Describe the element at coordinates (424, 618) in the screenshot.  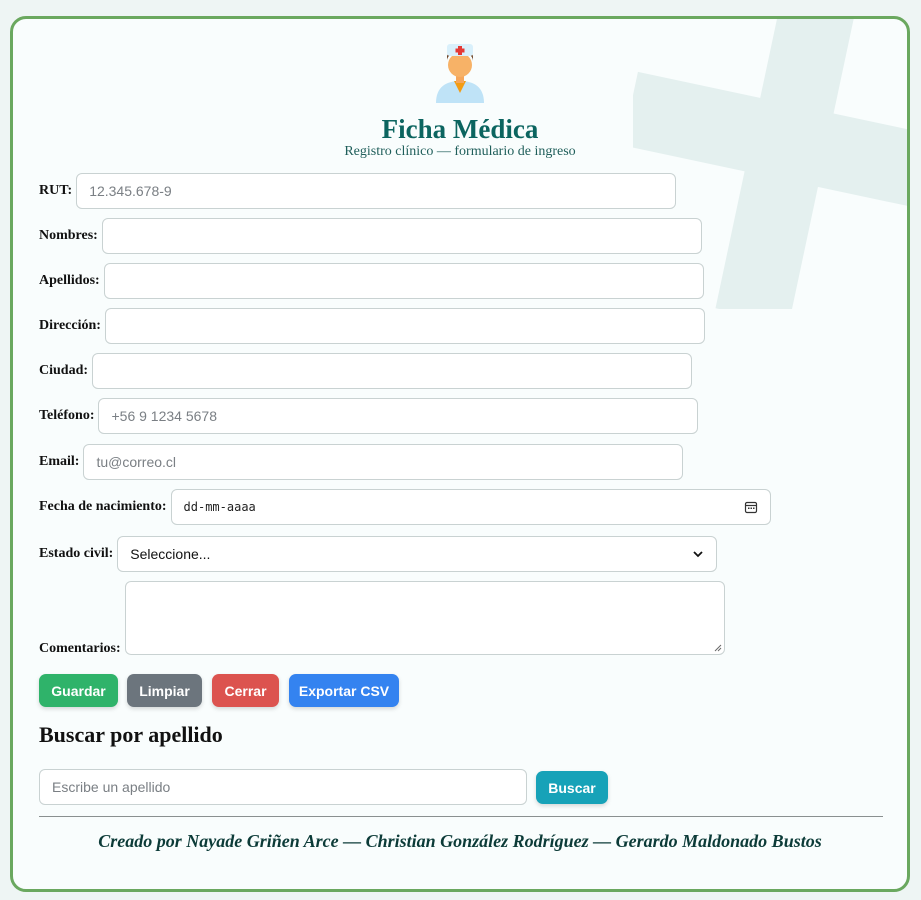
I see `comentarios-textarea` at that location.